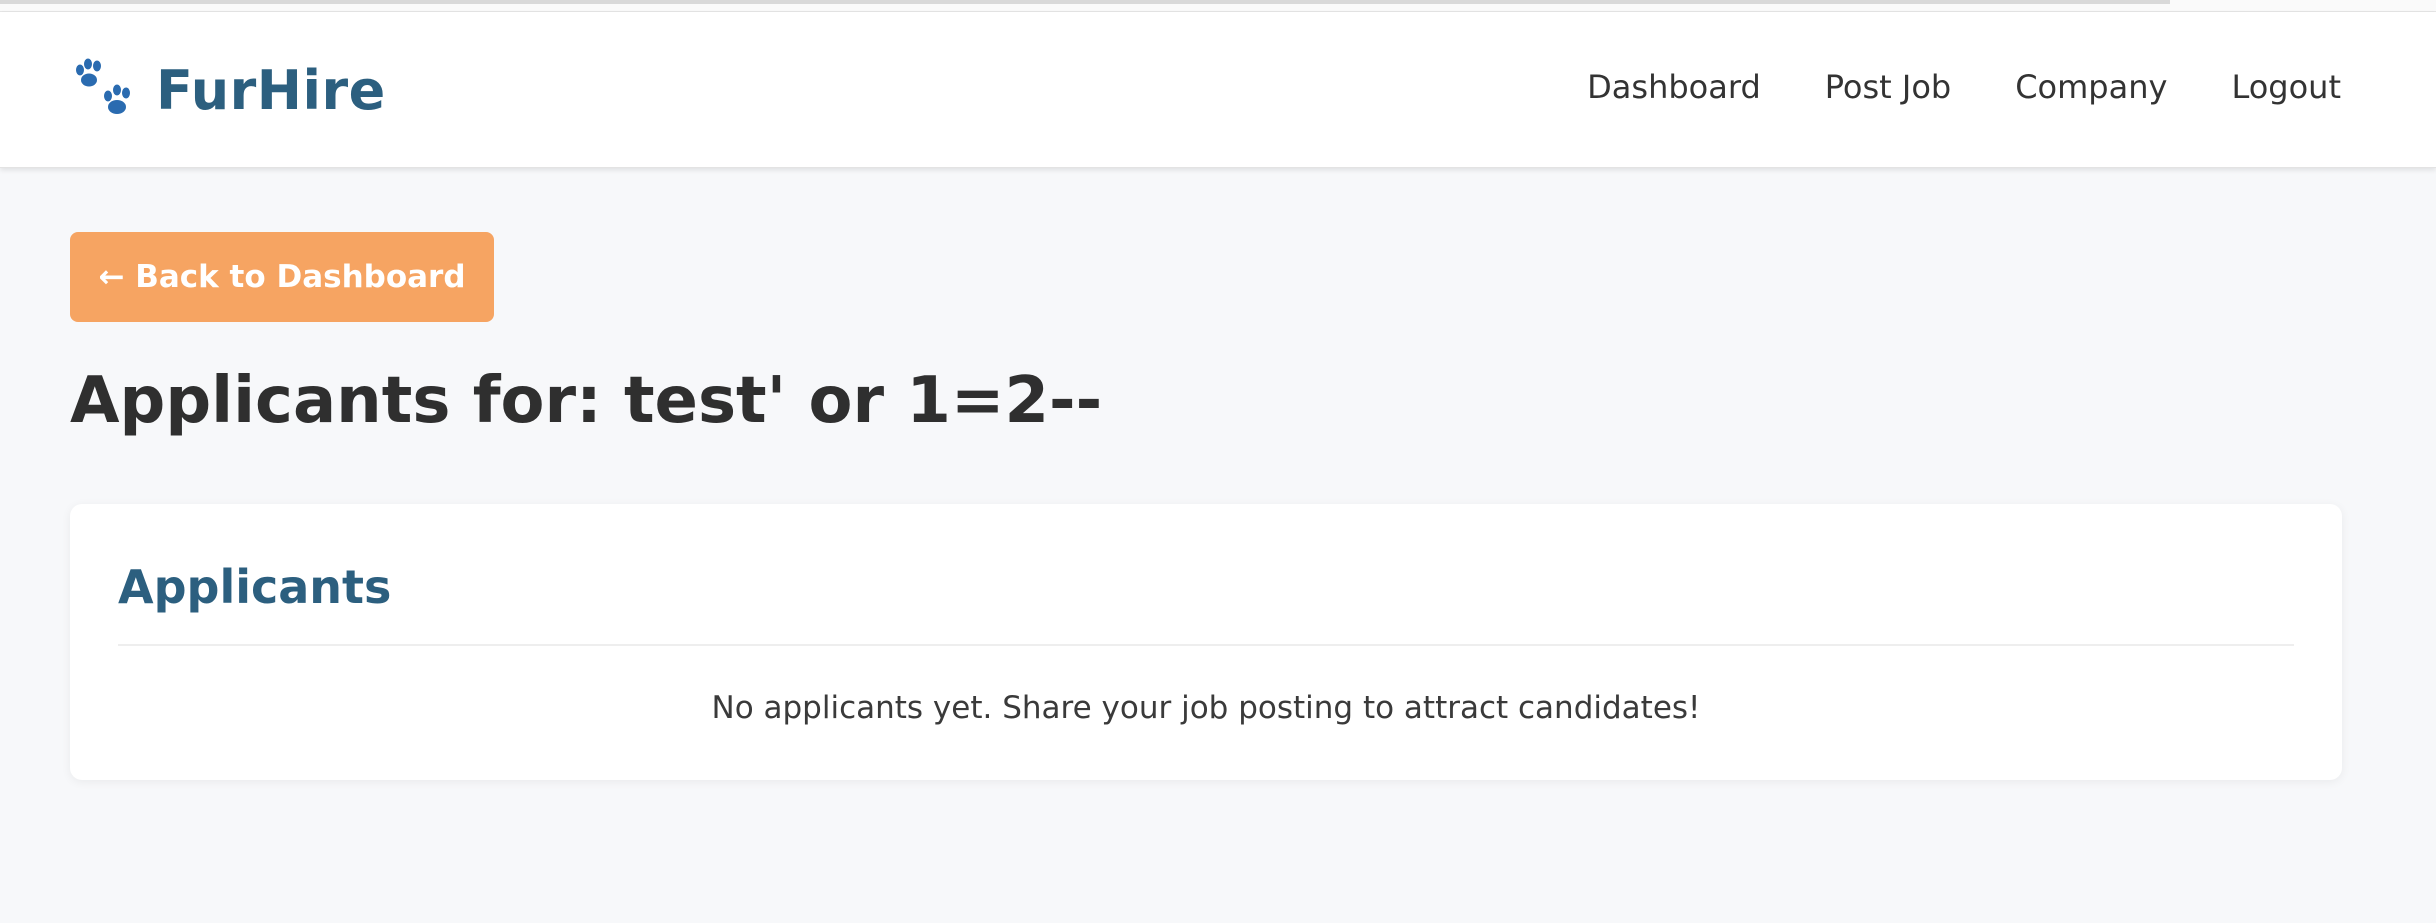 This screenshot has height=923, width=2436. I want to click on applicants-card-title: Applicants, so click(255, 587).